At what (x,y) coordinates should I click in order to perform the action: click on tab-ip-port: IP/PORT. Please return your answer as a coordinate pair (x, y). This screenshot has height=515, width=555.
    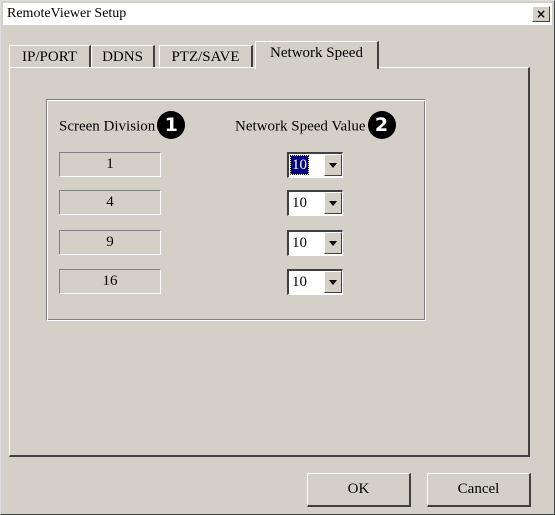
    Looking at the image, I should click on (50, 56).